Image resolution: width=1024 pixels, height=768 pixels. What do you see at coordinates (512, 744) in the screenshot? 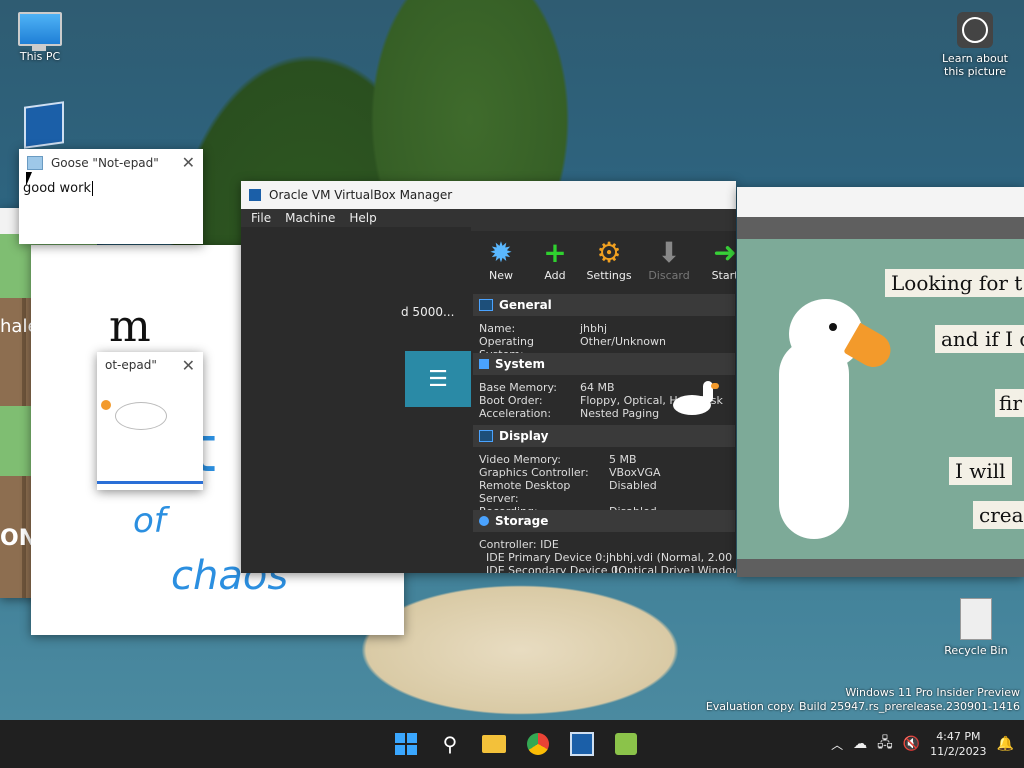
I see `taskbar: ⚲ ︿ ☁ 🖧 🔇 4:47 PM 11/2/2023 🔔` at bounding box center [512, 744].